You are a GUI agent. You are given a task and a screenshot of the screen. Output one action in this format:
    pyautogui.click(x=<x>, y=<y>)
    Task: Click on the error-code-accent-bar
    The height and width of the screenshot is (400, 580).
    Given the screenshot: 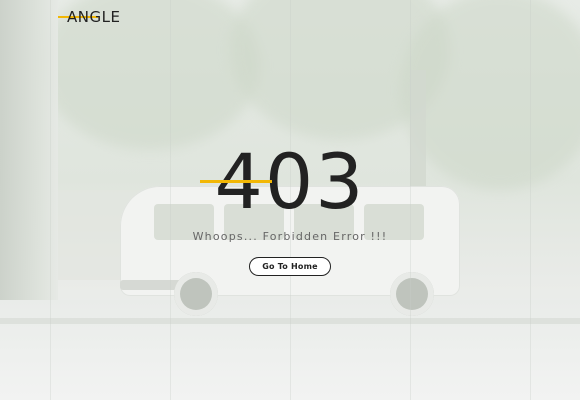 What is the action you would take?
    pyautogui.click(x=236, y=181)
    